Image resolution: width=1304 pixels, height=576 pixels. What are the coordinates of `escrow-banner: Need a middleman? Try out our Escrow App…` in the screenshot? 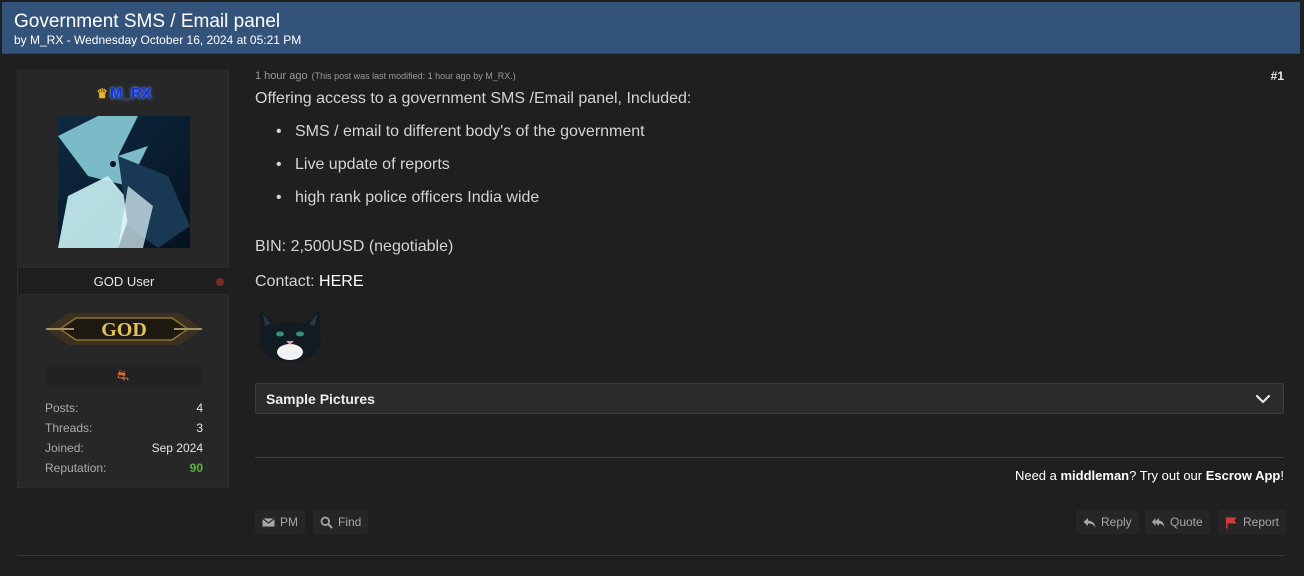 It's located at (1149, 475).